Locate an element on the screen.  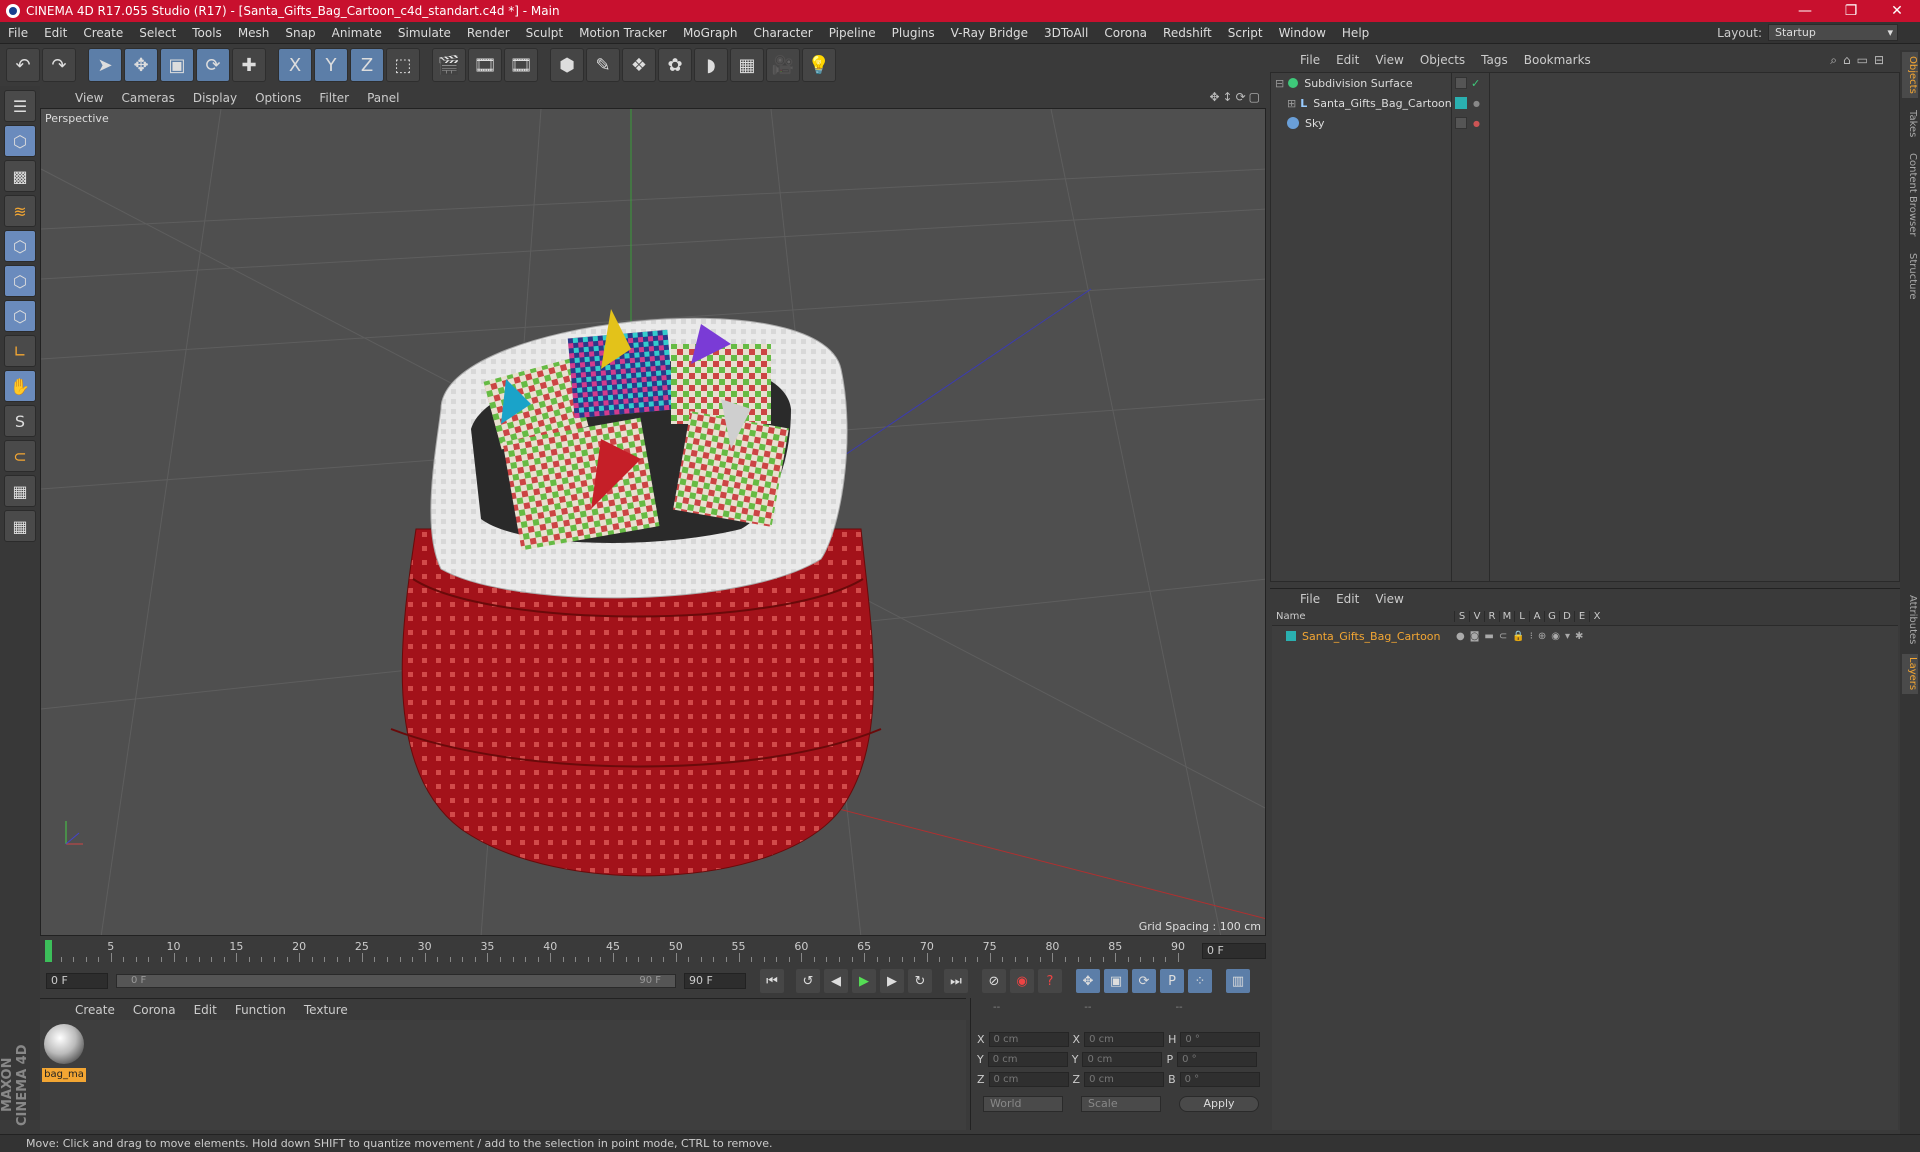
key-position-icon: ✥ is located at coordinates (1088, 981).